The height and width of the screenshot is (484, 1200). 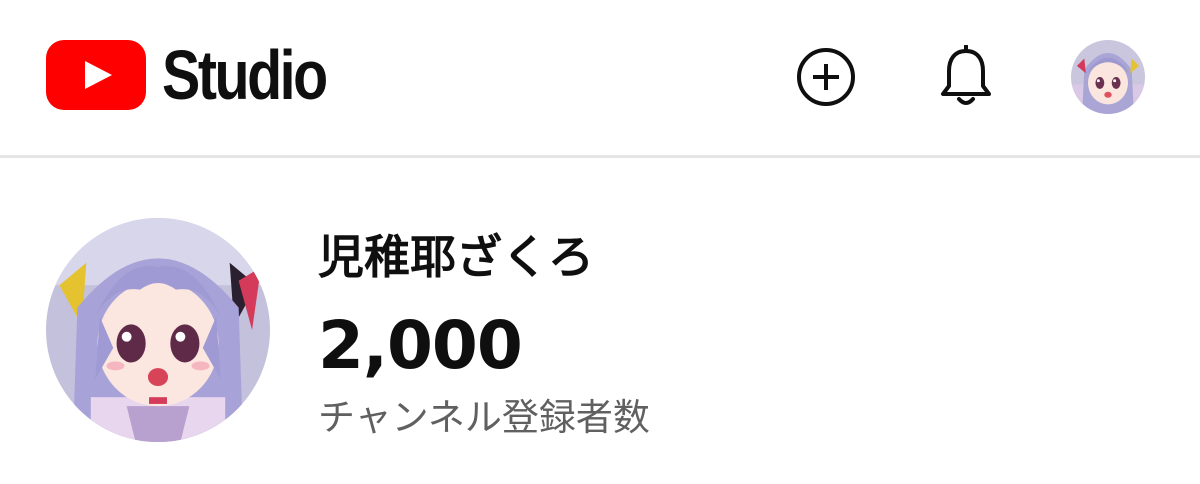 I want to click on channel-avatar, so click(x=158, y=330).